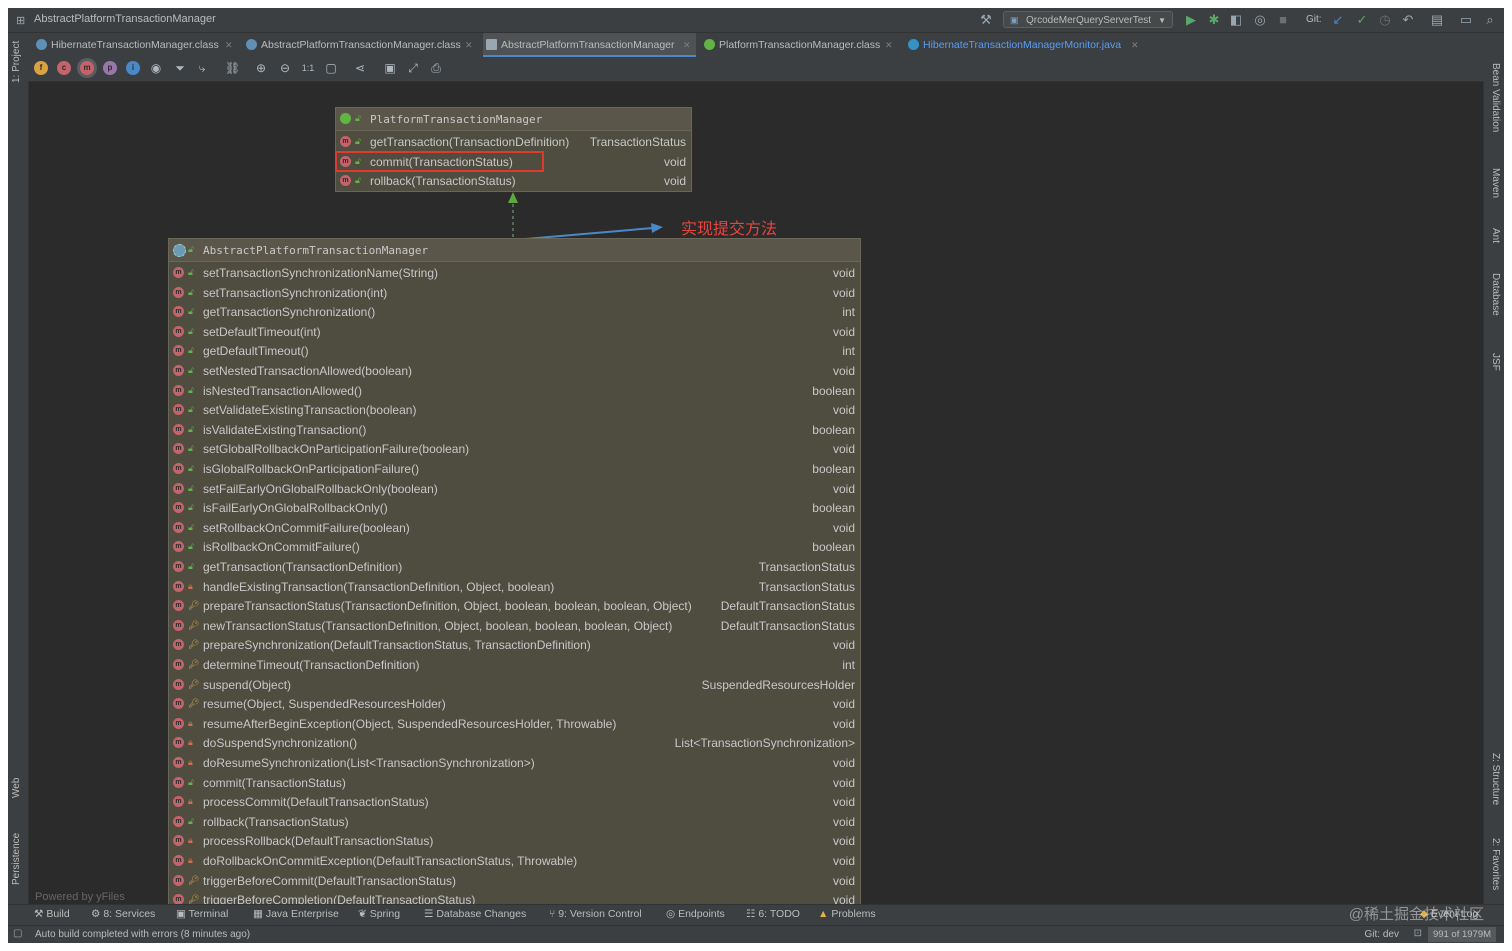  I want to click on debug-icon: ✱, so click(1214, 20).